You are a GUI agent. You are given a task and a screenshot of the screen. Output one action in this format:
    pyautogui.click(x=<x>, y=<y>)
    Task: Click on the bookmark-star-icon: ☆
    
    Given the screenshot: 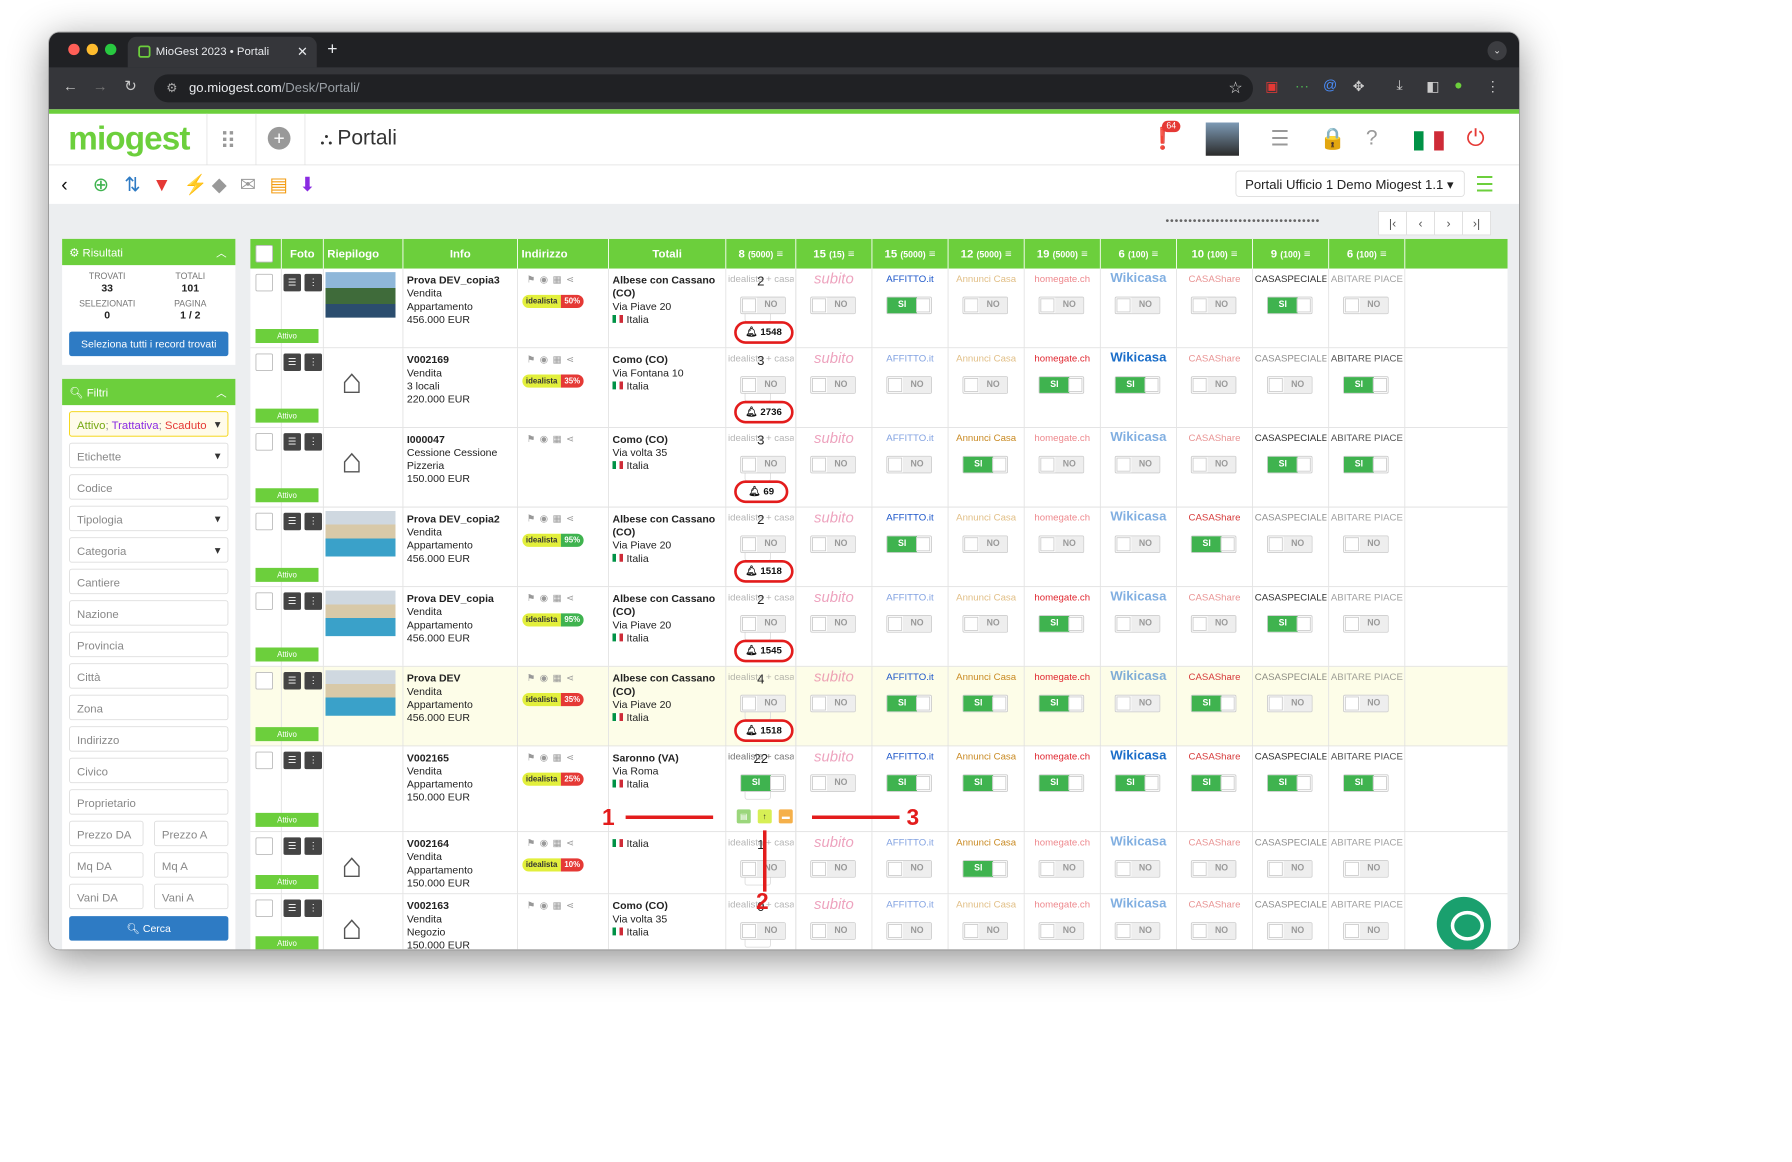 What is the action you would take?
    pyautogui.click(x=1235, y=88)
    